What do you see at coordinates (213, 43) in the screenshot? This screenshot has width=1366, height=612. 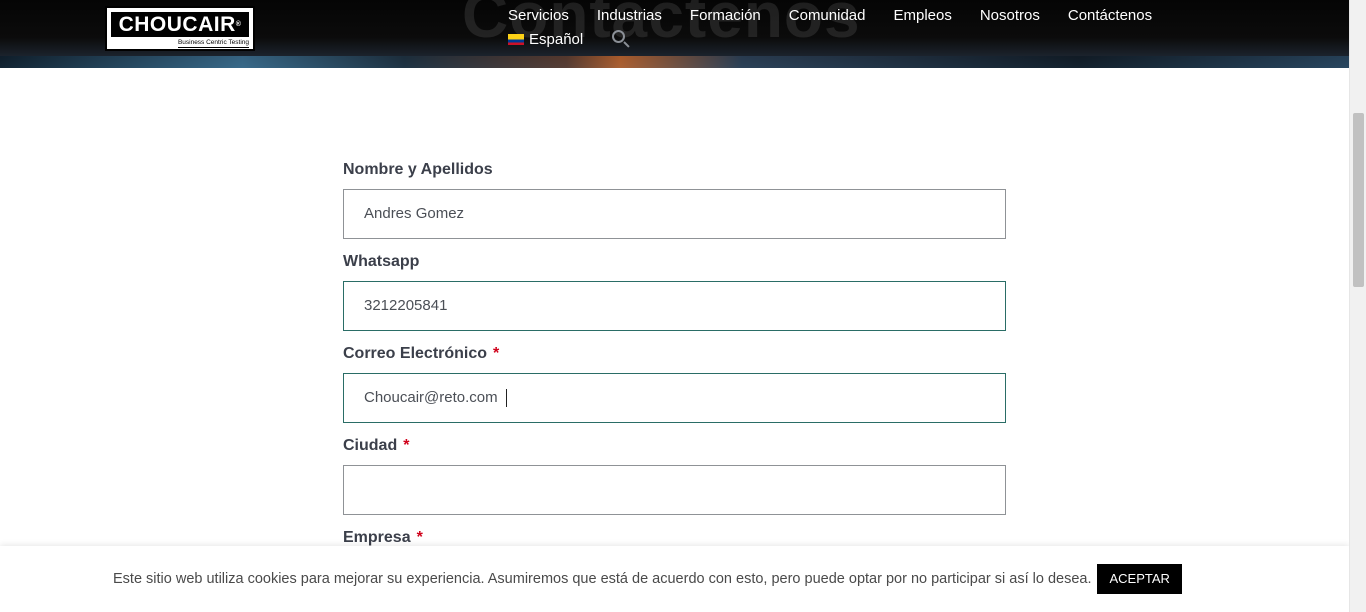 I see `logo-tagline: Business Centric Testing` at bounding box center [213, 43].